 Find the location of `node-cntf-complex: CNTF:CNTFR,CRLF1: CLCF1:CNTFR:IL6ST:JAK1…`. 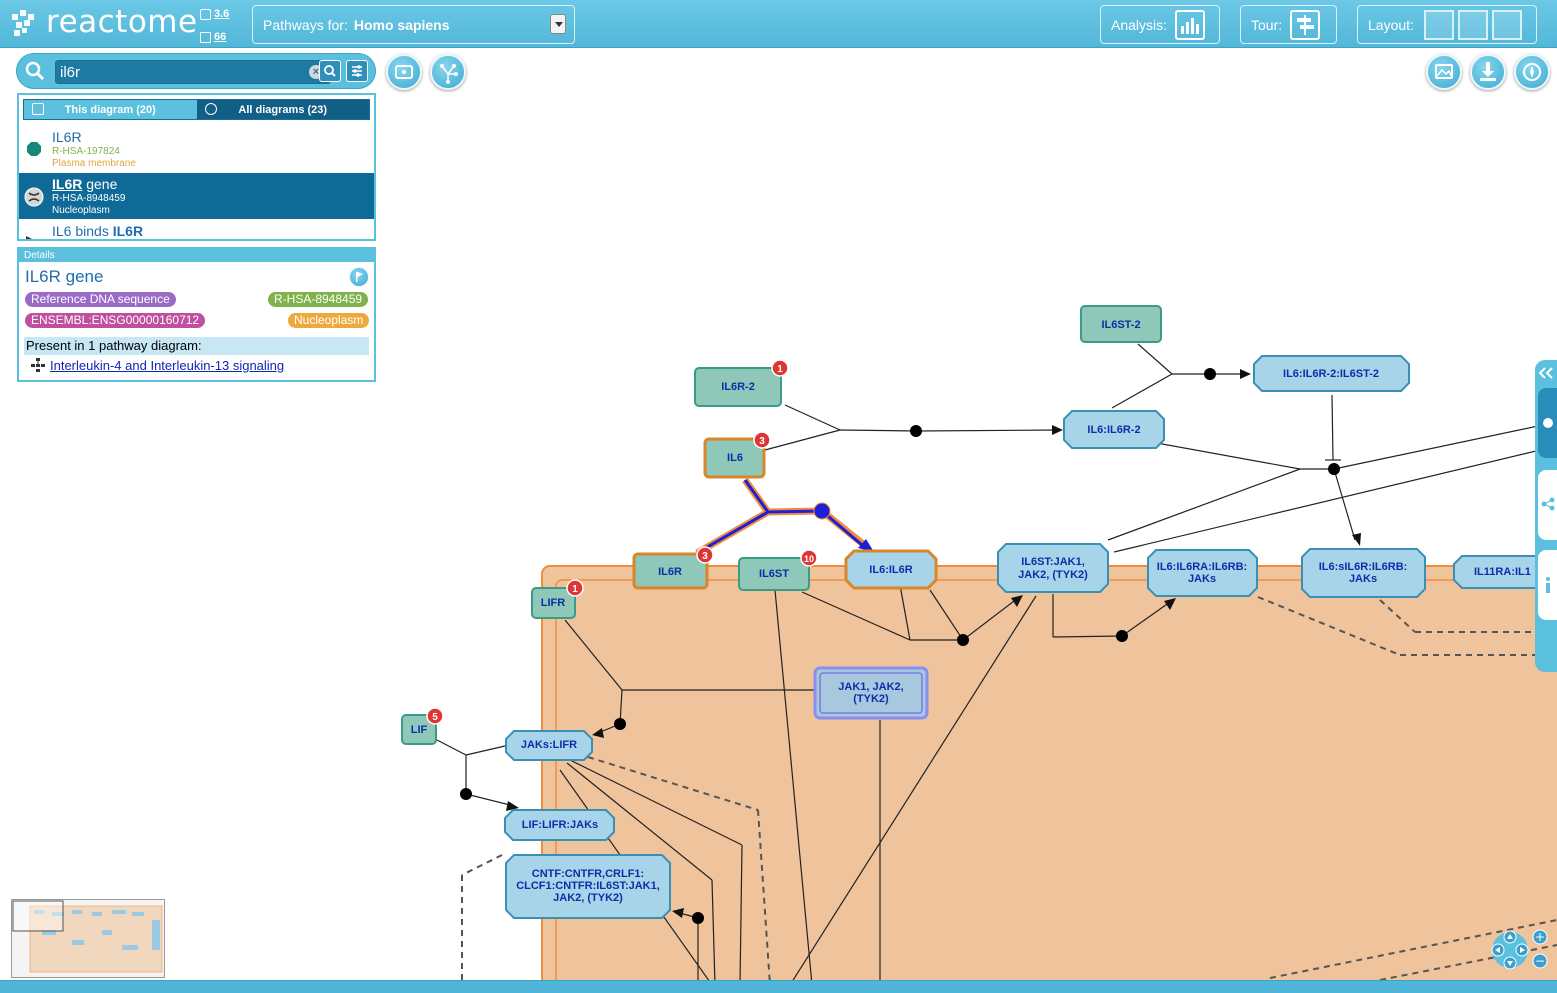

node-cntf-complex: CNTF:CNTFR,CRLF1: CLCF1:CNTFR:IL6ST:JAK1… is located at coordinates (588, 886).